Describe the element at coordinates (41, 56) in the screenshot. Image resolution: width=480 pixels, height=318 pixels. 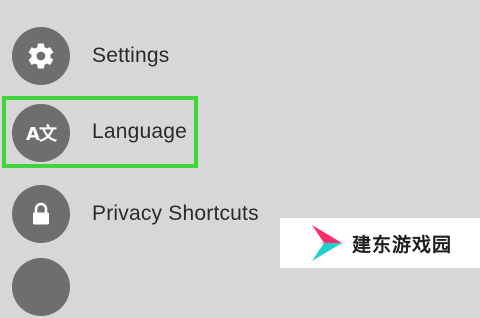
I see `gear-icon` at that location.